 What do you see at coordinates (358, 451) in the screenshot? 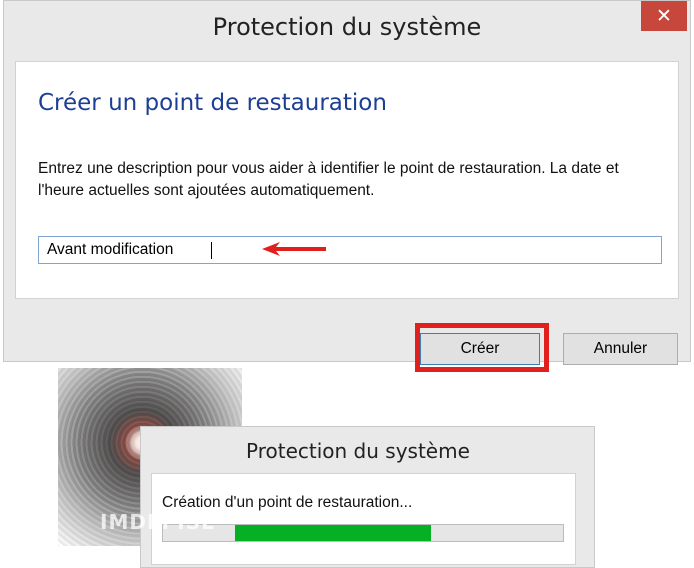
I see `progress-dialog-title: Protection du système` at bounding box center [358, 451].